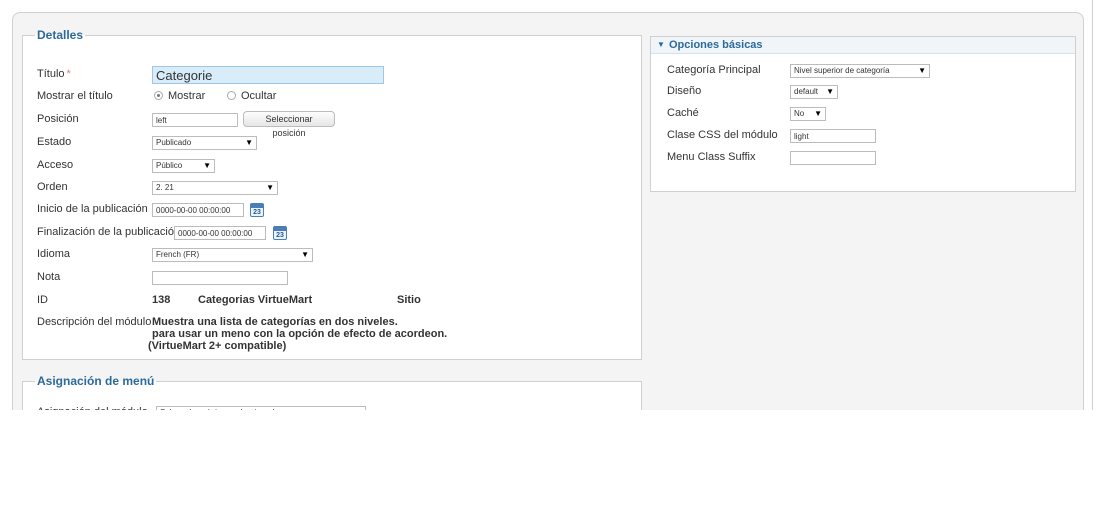 Image resolution: width=1100 pixels, height=509 pixels. What do you see at coordinates (169, 165) in the screenshot?
I see `access-value: Público` at bounding box center [169, 165].